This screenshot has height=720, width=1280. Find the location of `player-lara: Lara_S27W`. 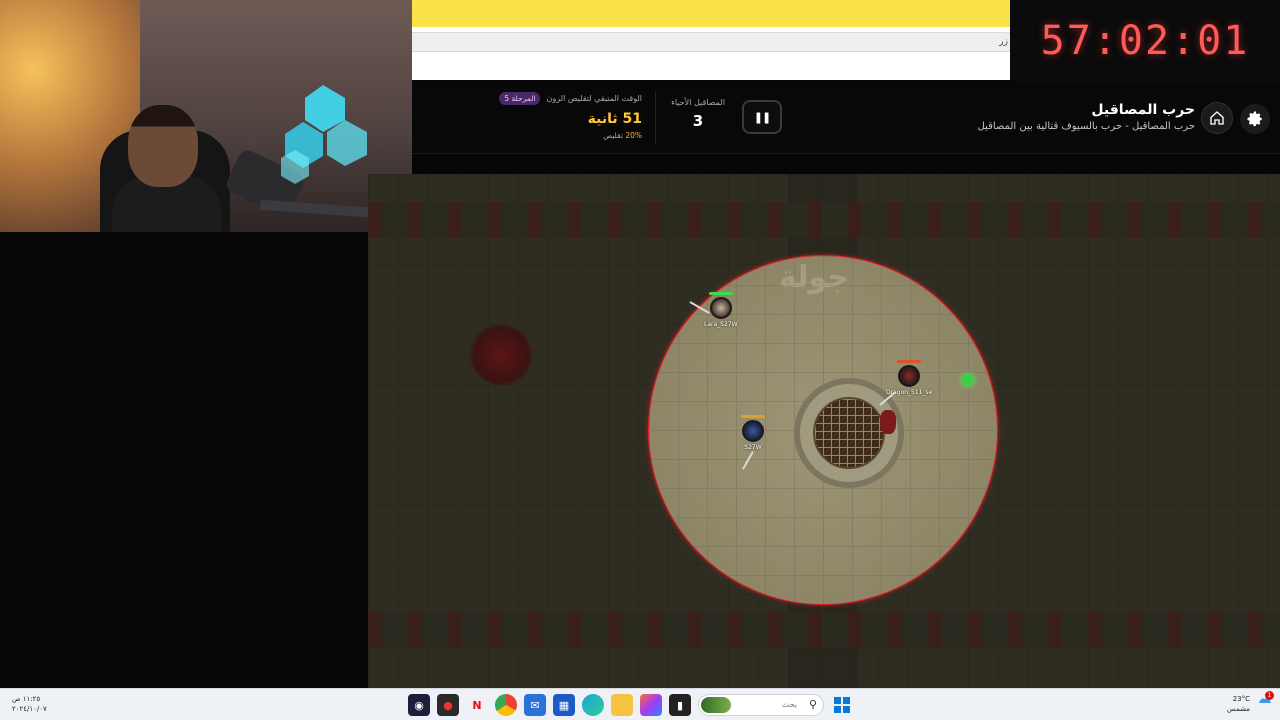

player-lara: Lara_S27W is located at coordinates (721, 310).